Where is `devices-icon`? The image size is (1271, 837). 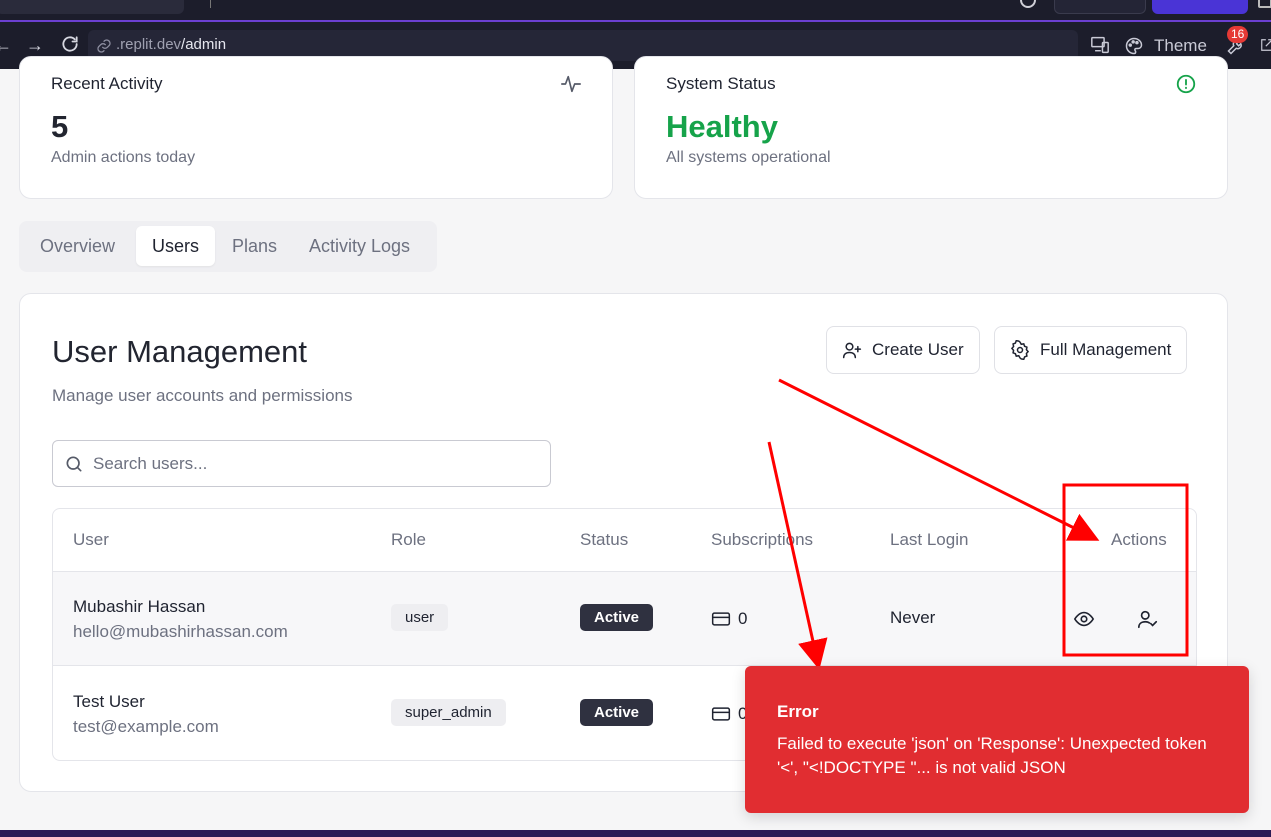
devices-icon is located at coordinates (1100, 45).